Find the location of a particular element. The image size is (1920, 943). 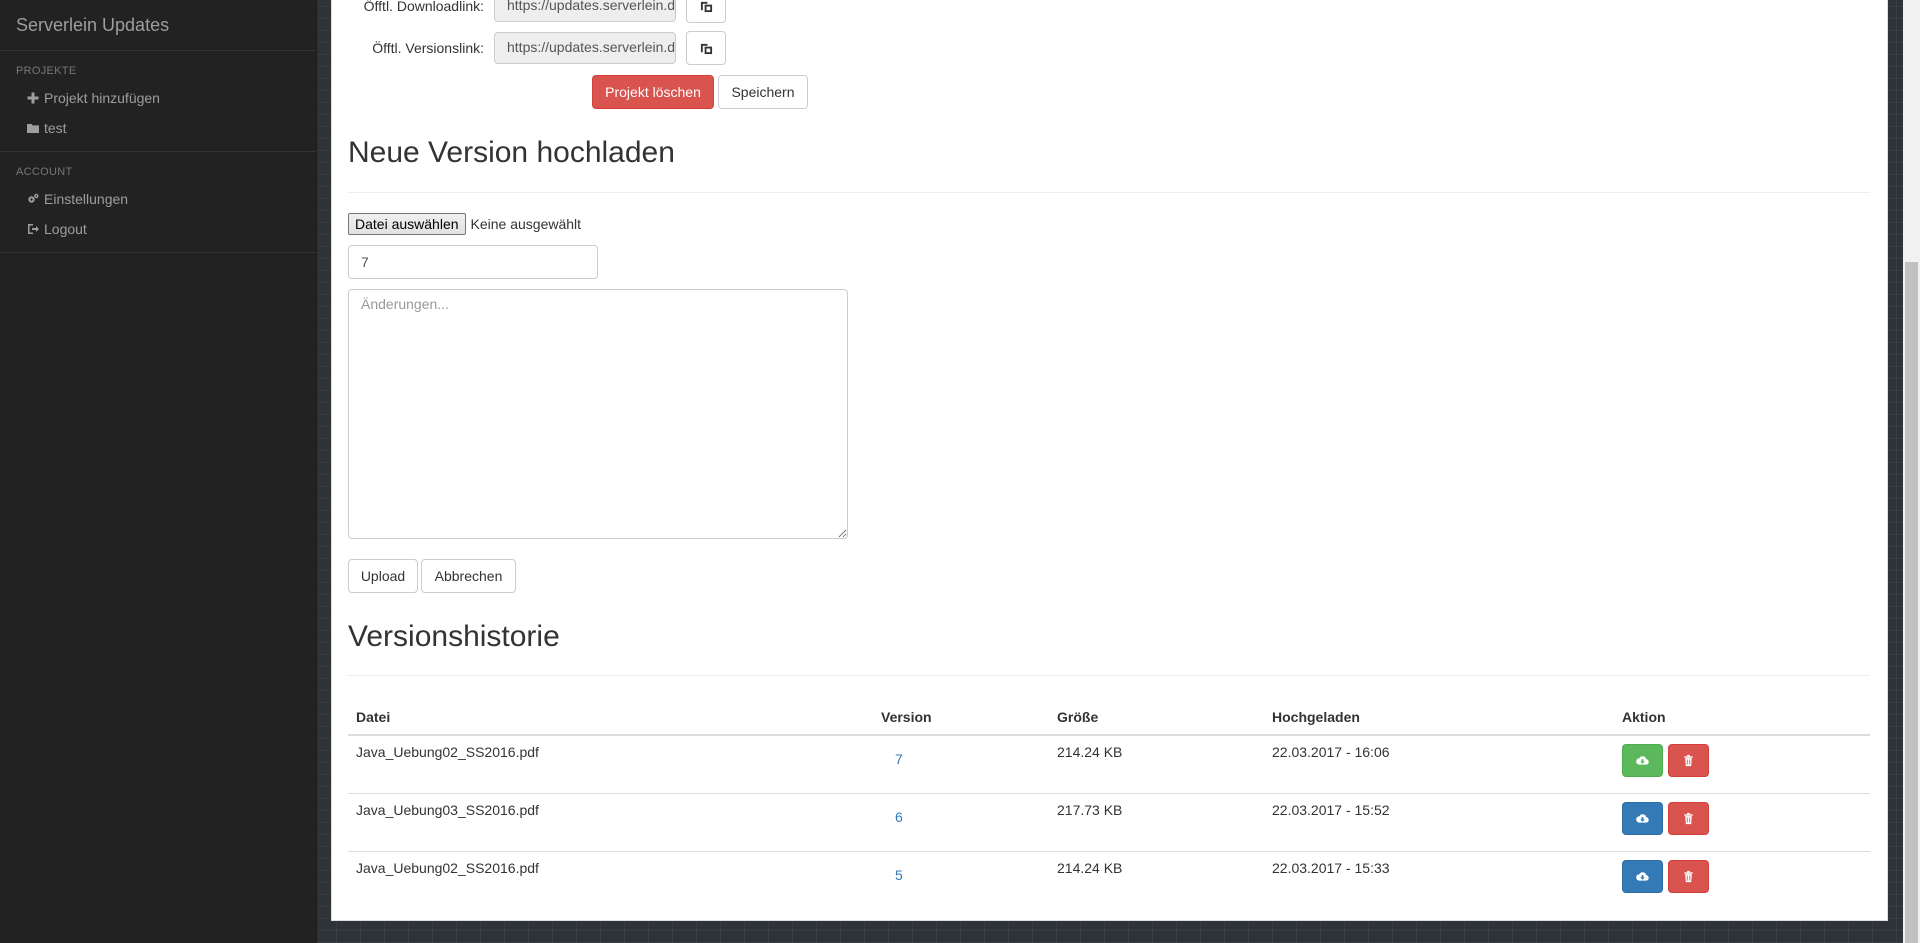

folder-icon is located at coordinates (33, 128).